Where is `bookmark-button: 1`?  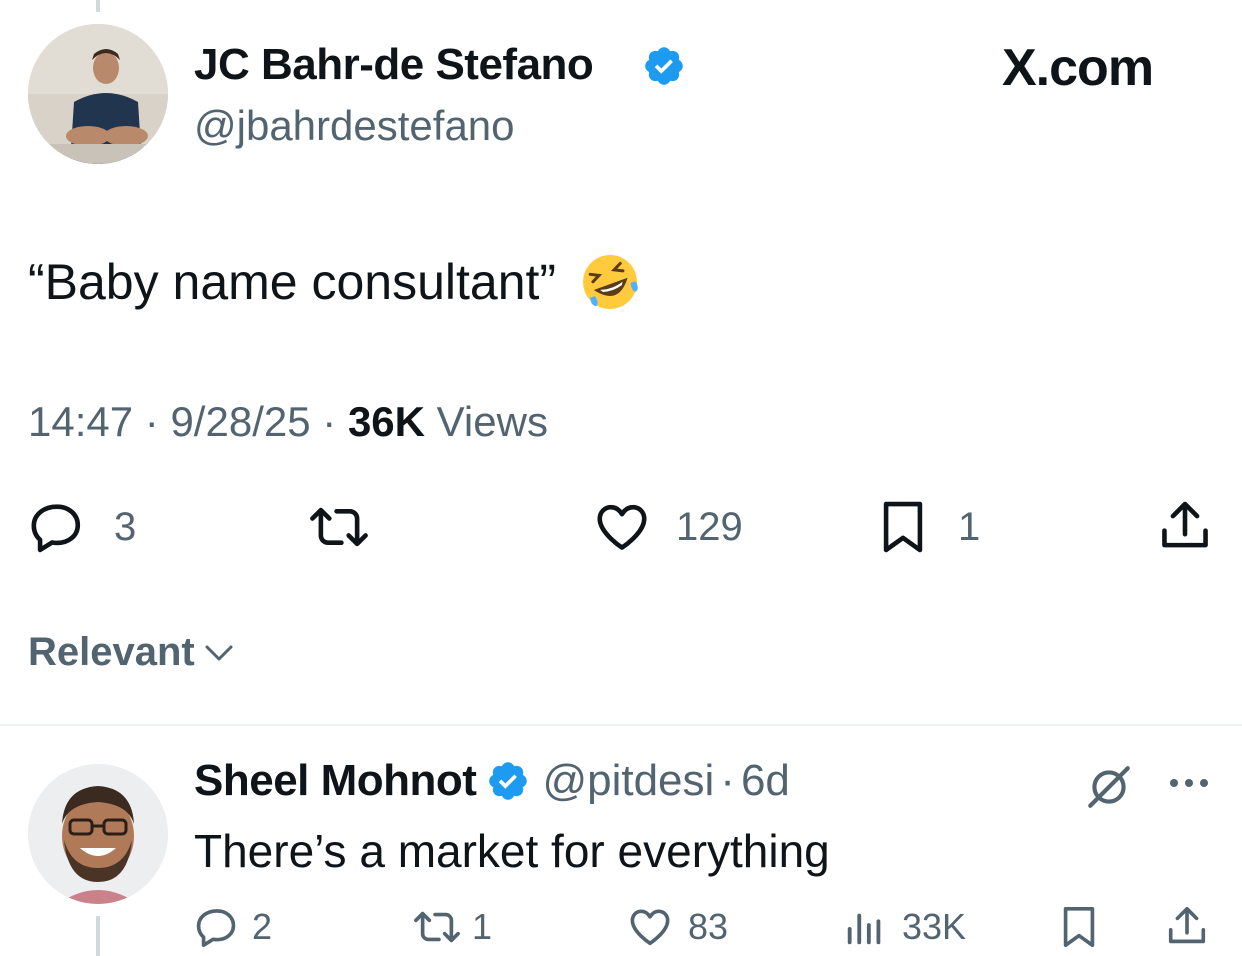 bookmark-button: 1 is located at coordinates (929, 527).